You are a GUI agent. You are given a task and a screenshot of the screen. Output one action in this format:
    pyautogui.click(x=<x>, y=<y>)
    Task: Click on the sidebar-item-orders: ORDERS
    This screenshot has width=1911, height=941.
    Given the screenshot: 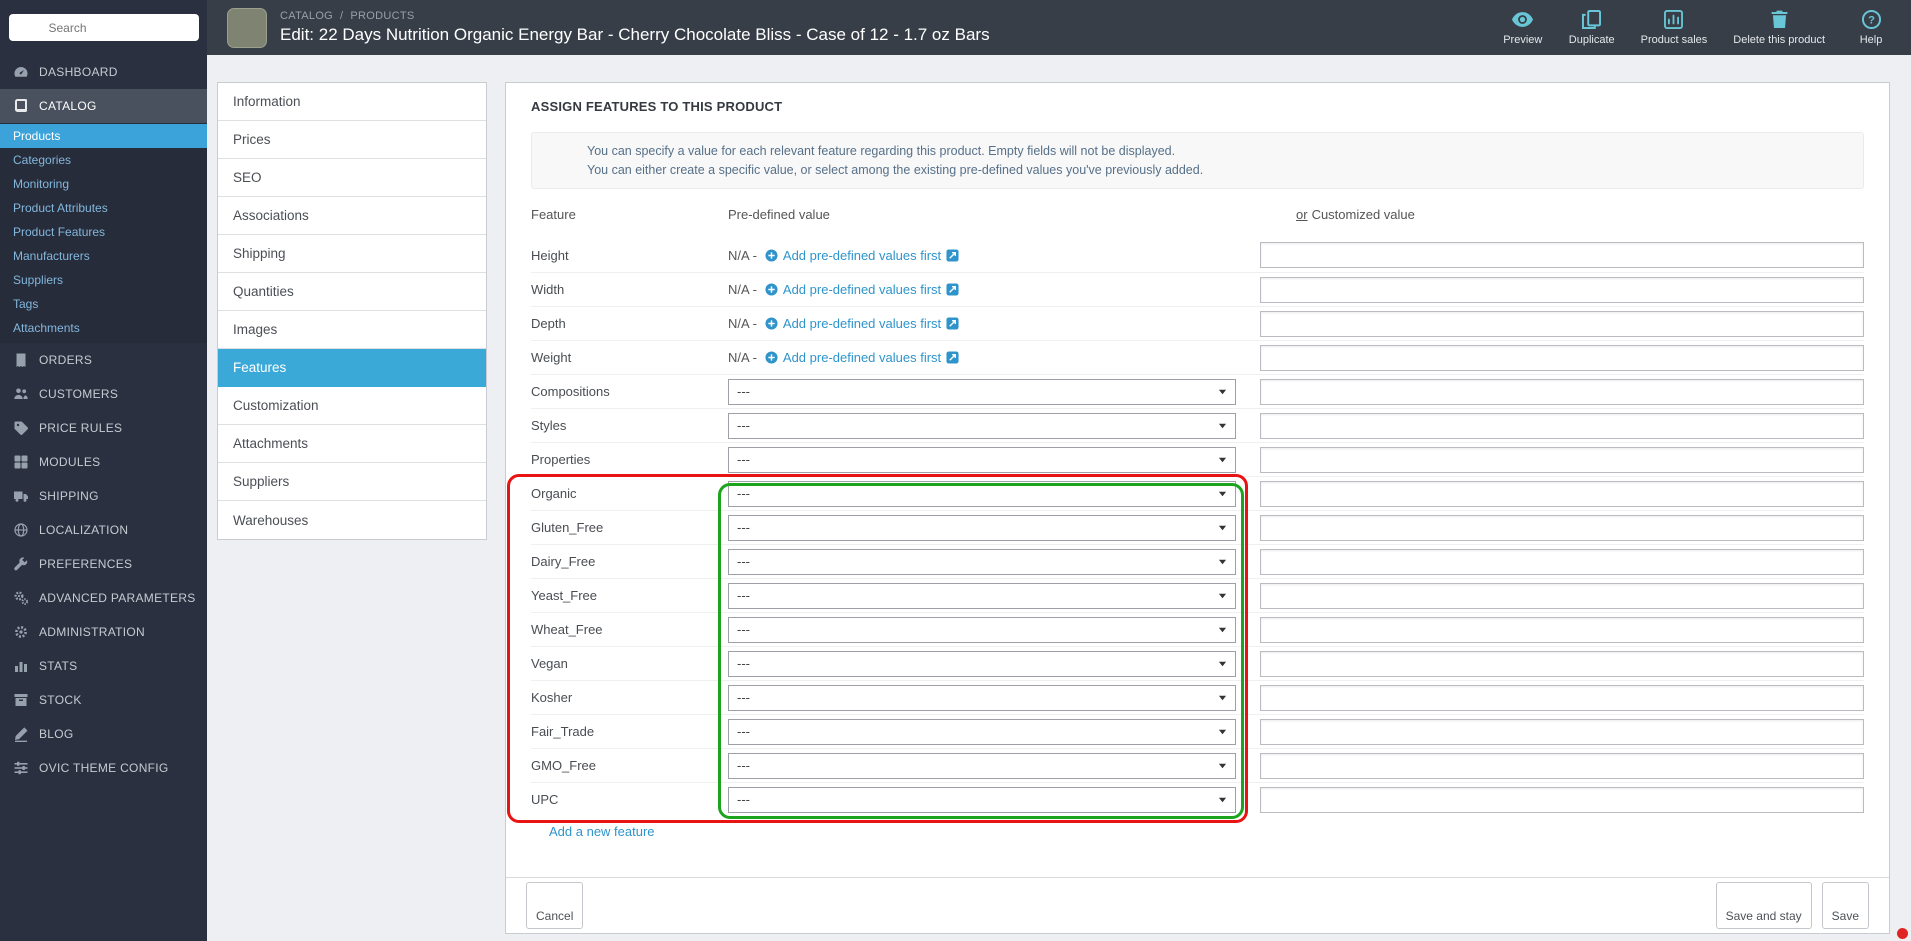 What is the action you would take?
    pyautogui.click(x=103, y=360)
    